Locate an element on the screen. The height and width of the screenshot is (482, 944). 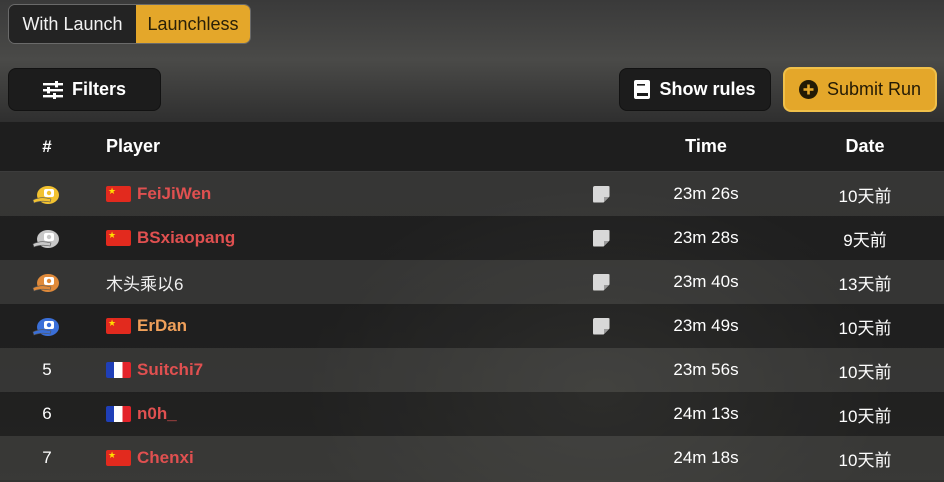
filters-button: Filters is located at coordinates (84, 89).